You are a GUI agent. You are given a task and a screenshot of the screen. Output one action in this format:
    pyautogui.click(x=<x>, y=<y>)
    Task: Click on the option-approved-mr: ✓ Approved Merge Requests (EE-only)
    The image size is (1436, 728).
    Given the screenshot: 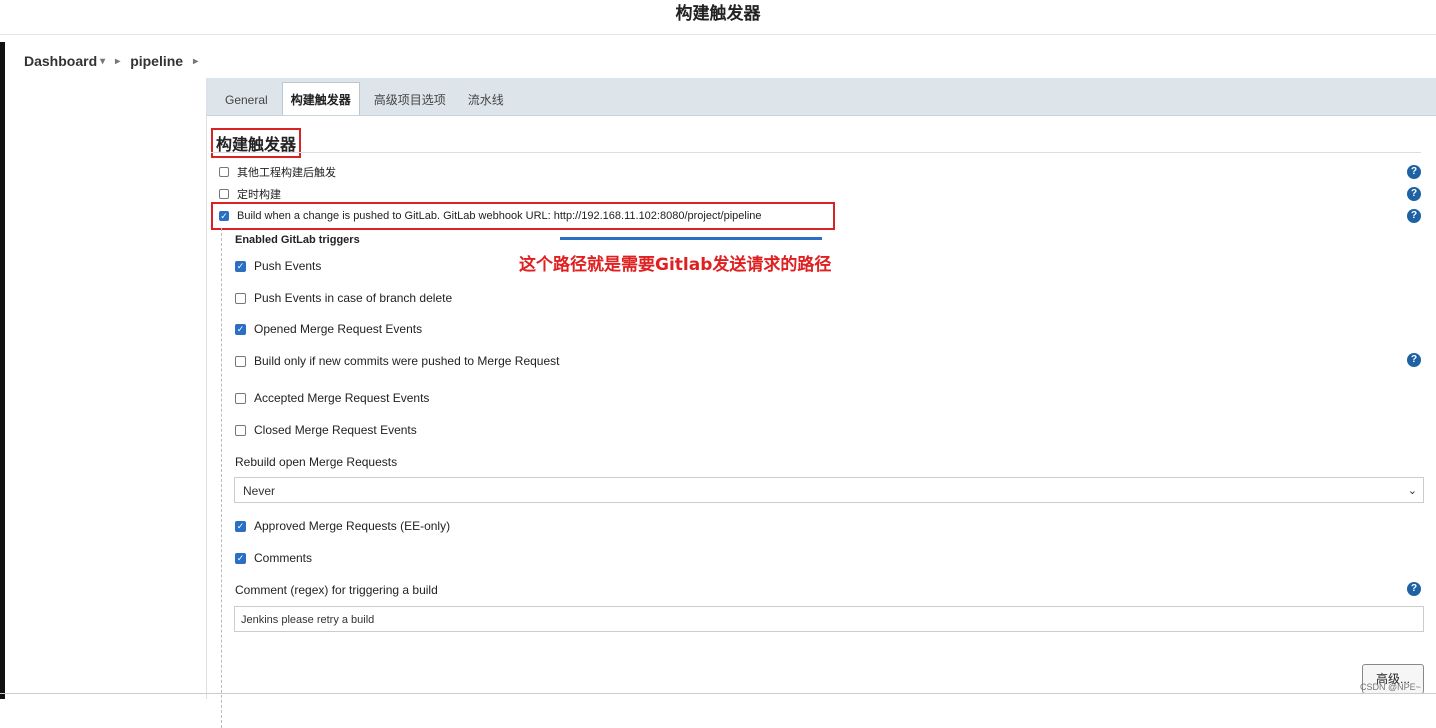 What is the action you would take?
    pyautogui.click(x=342, y=526)
    